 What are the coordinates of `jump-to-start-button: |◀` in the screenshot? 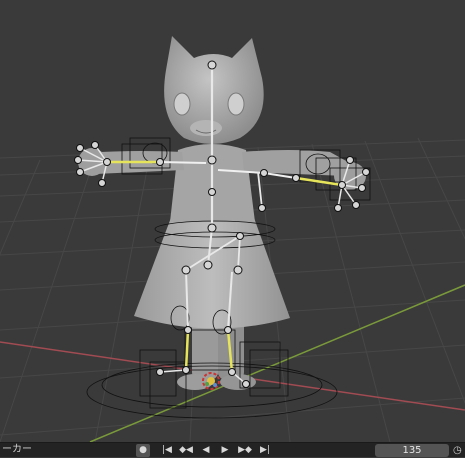 It's located at (167, 450).